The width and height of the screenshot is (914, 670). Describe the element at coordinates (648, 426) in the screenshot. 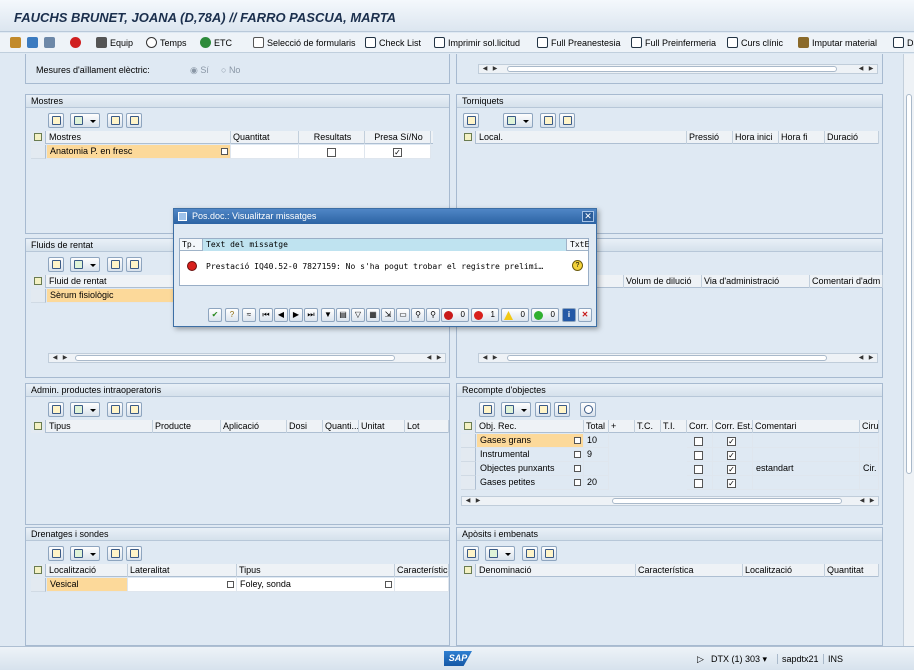

I see `col-tc: T.C.` at that location.